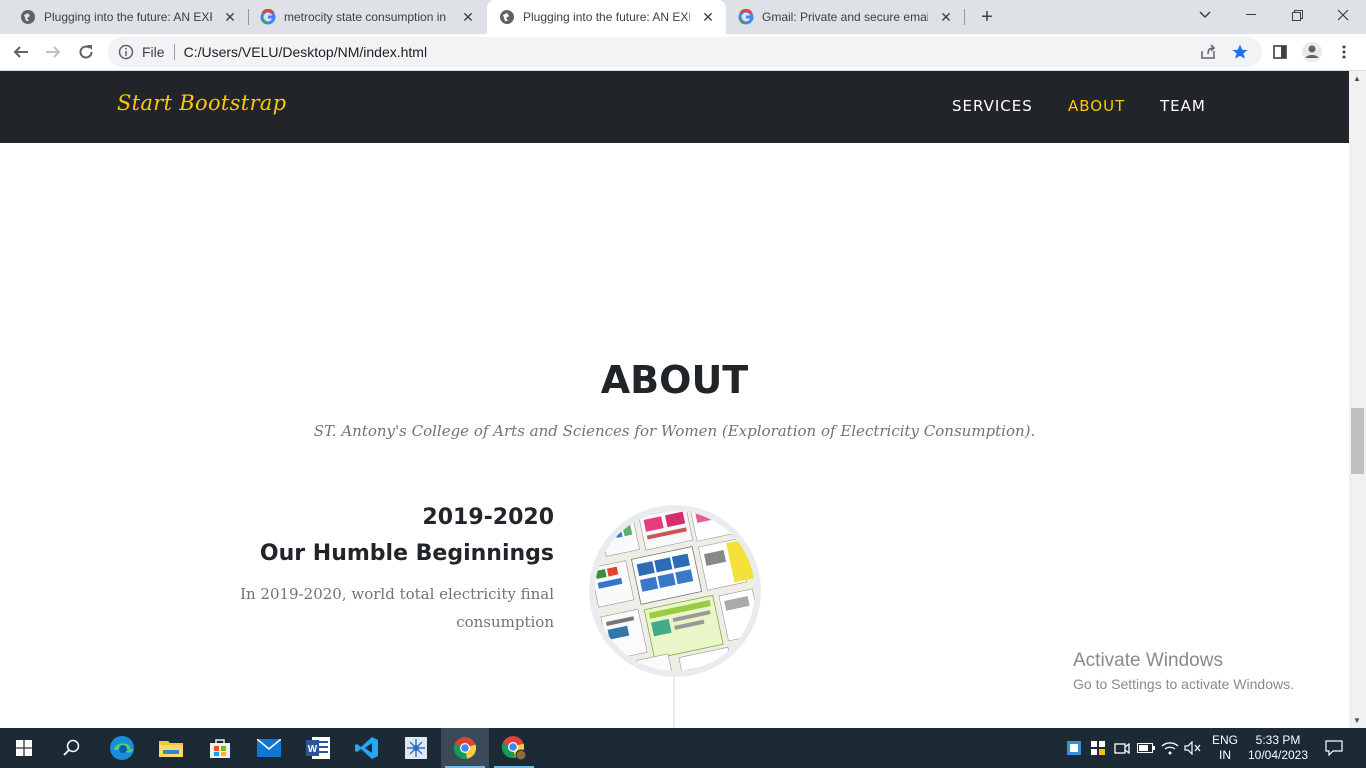 Image resolution: width=1366 pixels, height=768 pixels. Describe the element at coordinates (1312, 52) in the screenshot. I see `profile-button` at that location.